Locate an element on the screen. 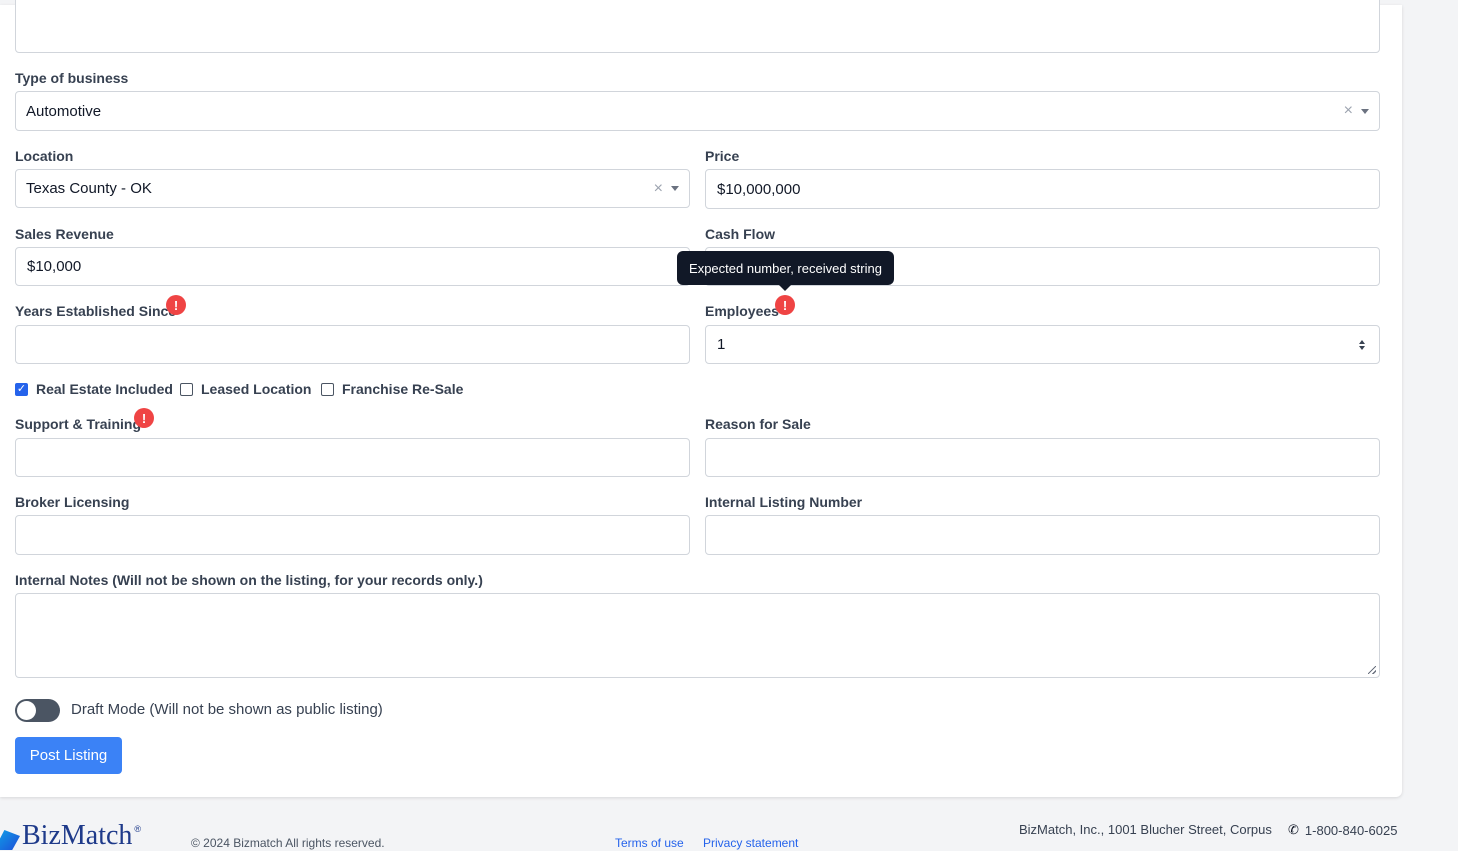 Image resolution: width=1458 pixels, height=851 pixels. validation-tooltip: Expected number, received string is located at coordinates (785, 271).